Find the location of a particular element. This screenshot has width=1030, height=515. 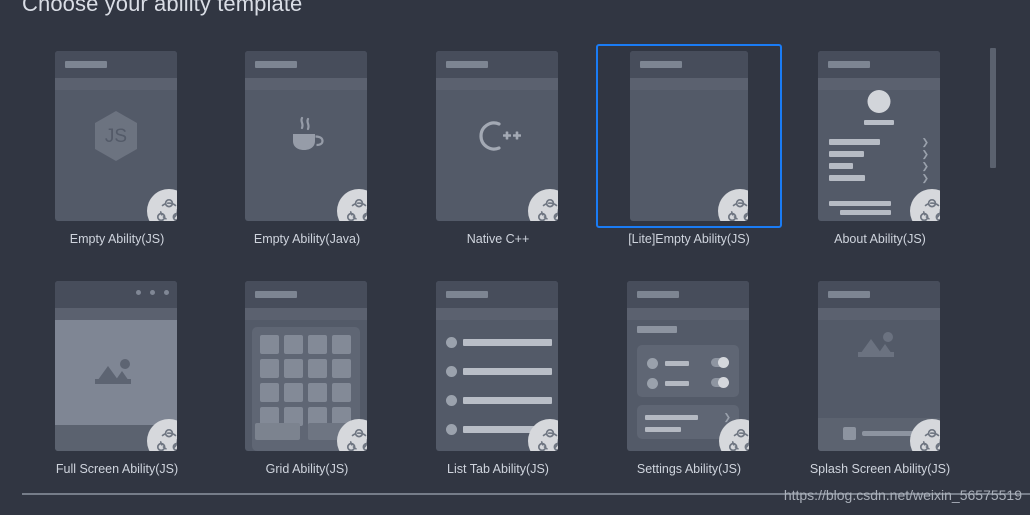

template-card-settings-ability-js: ❯ Settings Ability(JS) is located at coordinates (689, 385).